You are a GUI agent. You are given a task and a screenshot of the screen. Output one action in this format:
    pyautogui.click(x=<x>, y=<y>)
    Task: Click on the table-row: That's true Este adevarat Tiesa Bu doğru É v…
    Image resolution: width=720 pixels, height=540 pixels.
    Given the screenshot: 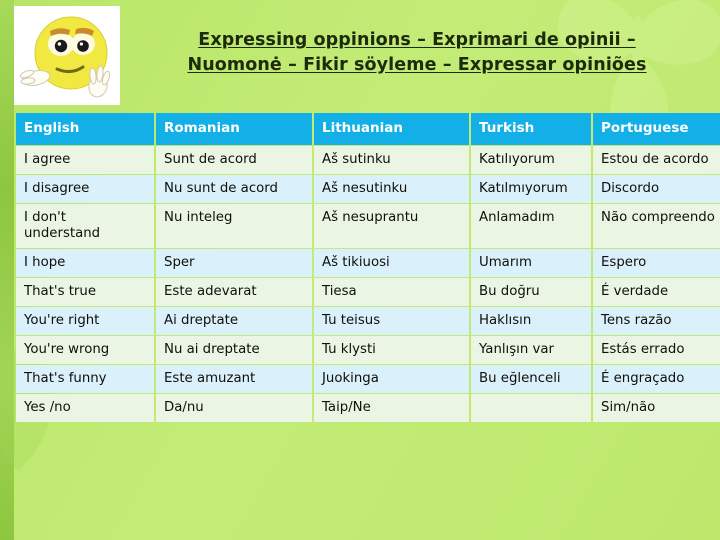 What is the action you would take?
    pyautogui.click(x=368, y=292)
    